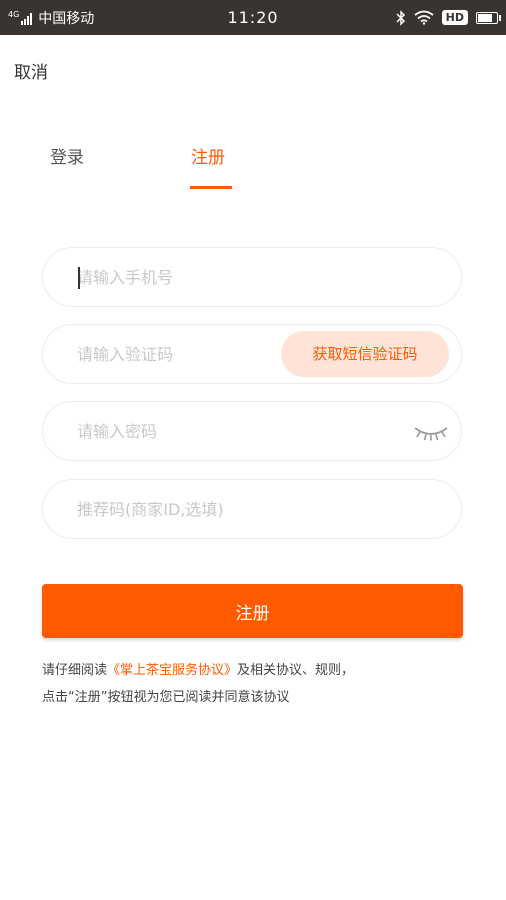 This screenshot has width=506, height=900. What do you see at coordinates (488, 17) in the screenshot?
I see `battery-icon` at bounding box center [488, 17].